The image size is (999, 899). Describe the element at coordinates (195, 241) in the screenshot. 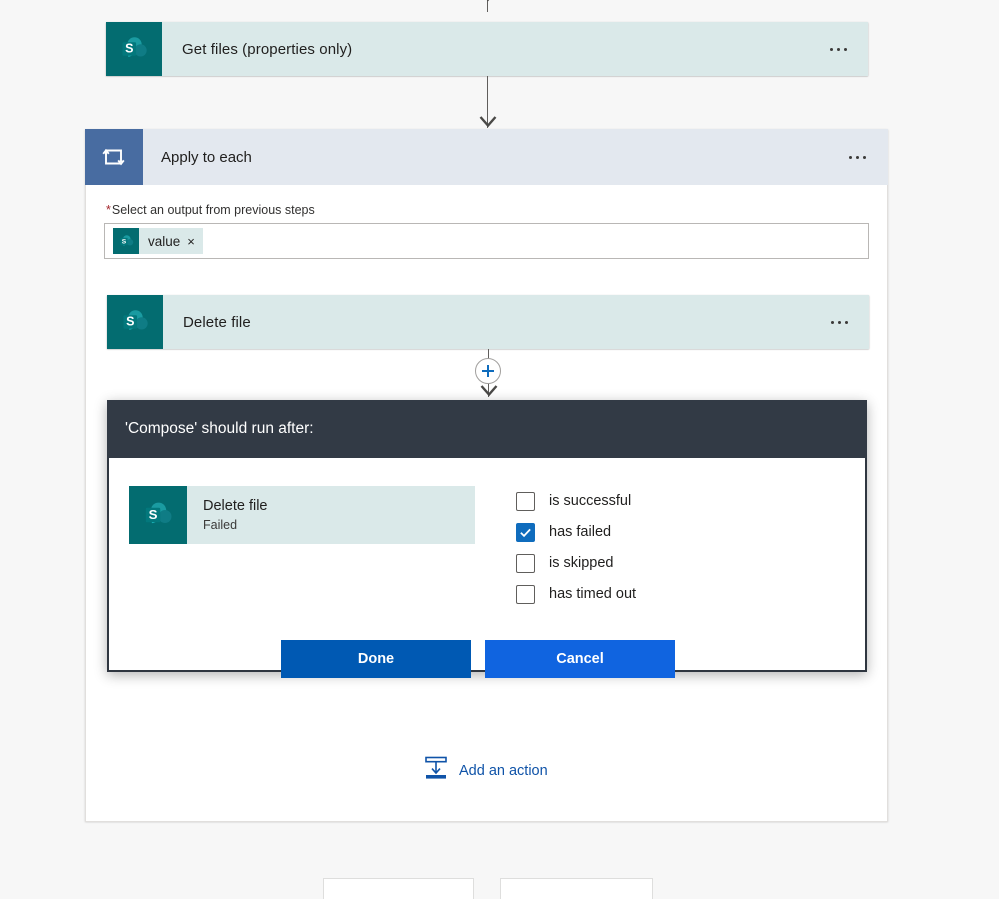

I see `remove-token-icon: ×` at that location.